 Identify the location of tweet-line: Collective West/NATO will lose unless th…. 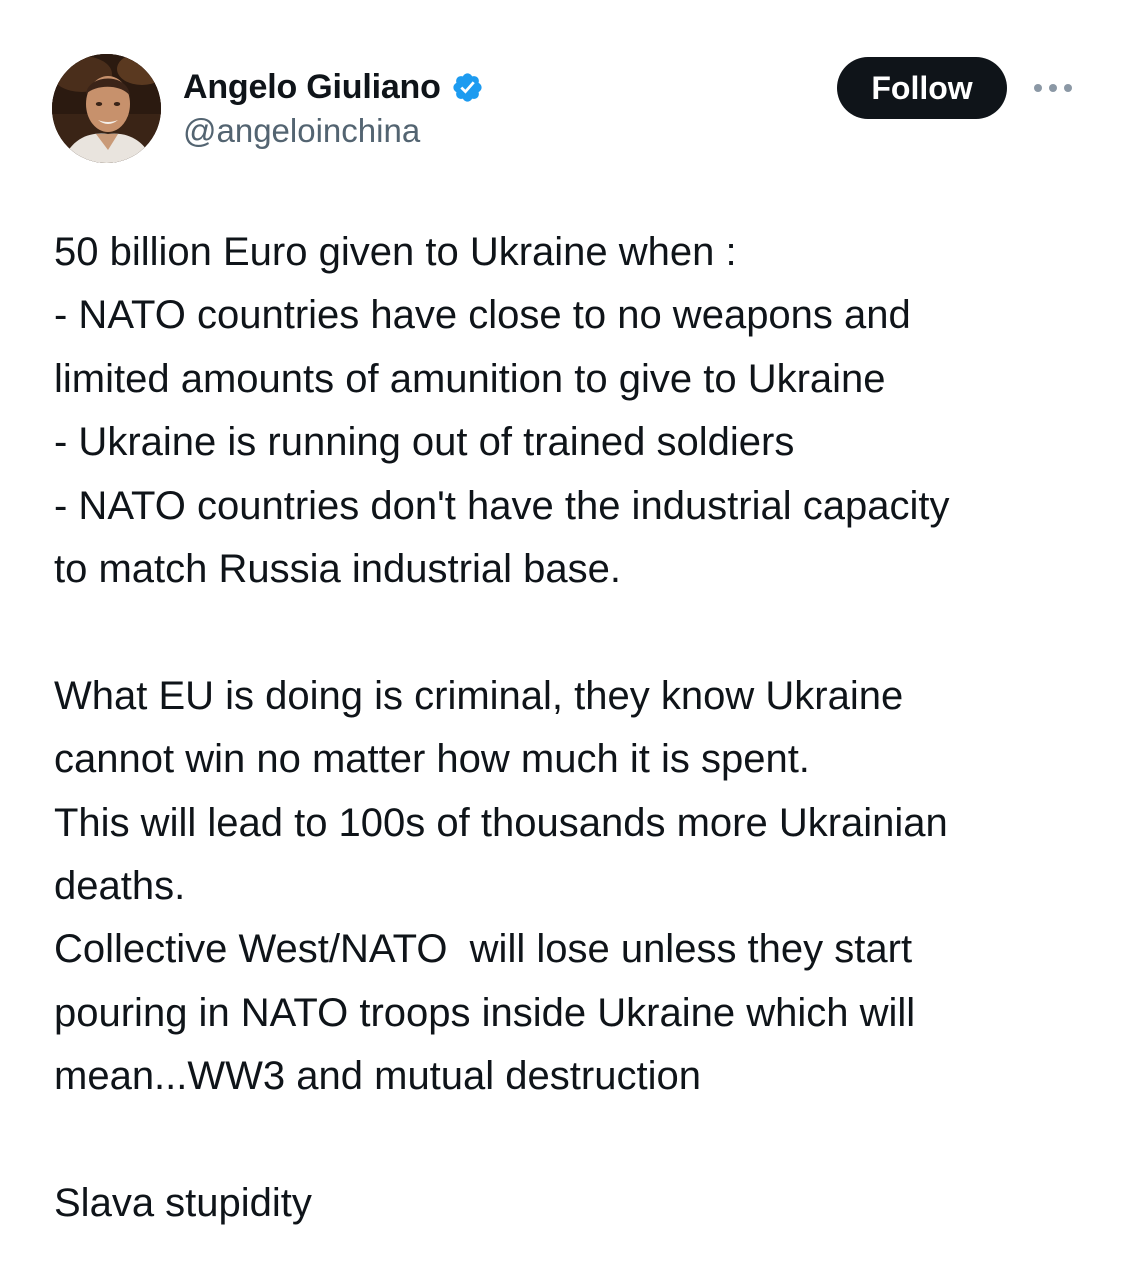
(483, 949).